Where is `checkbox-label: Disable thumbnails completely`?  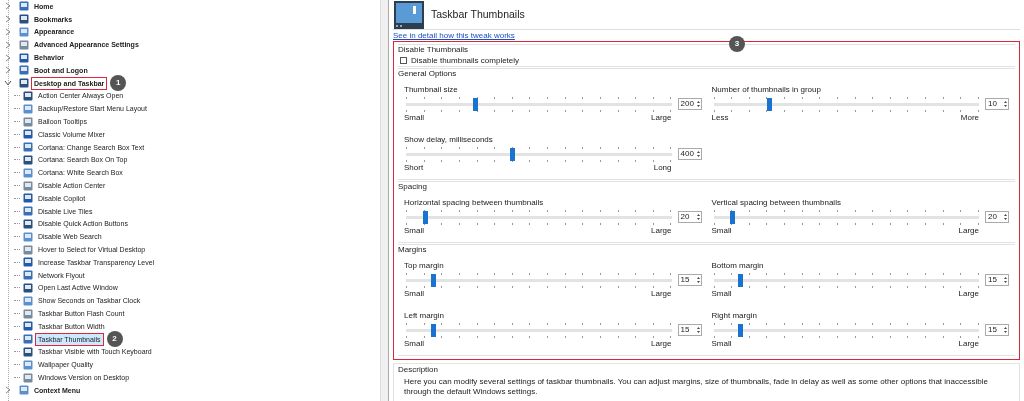
checkbox-label: Disable thumbnails completely is located at coordinates (465, 60).